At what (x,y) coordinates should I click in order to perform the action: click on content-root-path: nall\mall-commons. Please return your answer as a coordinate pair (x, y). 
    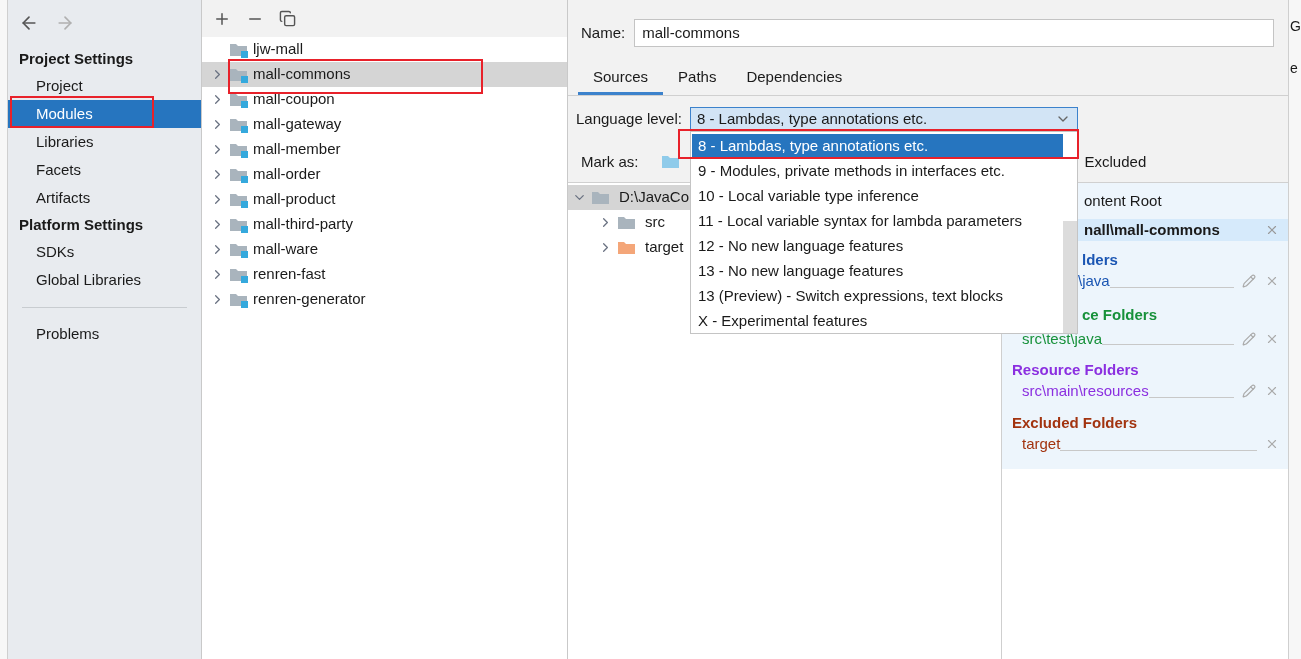
    Looking at the image, I should click on (1152, 229).